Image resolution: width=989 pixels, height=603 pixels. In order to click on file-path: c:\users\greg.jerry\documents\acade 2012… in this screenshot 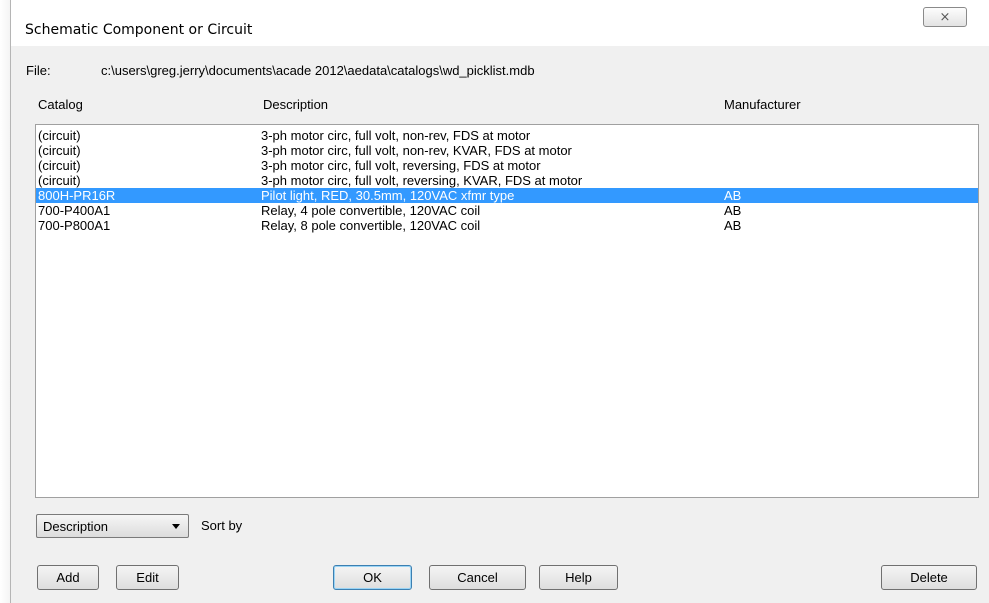, I will do `click(318, 70)`.